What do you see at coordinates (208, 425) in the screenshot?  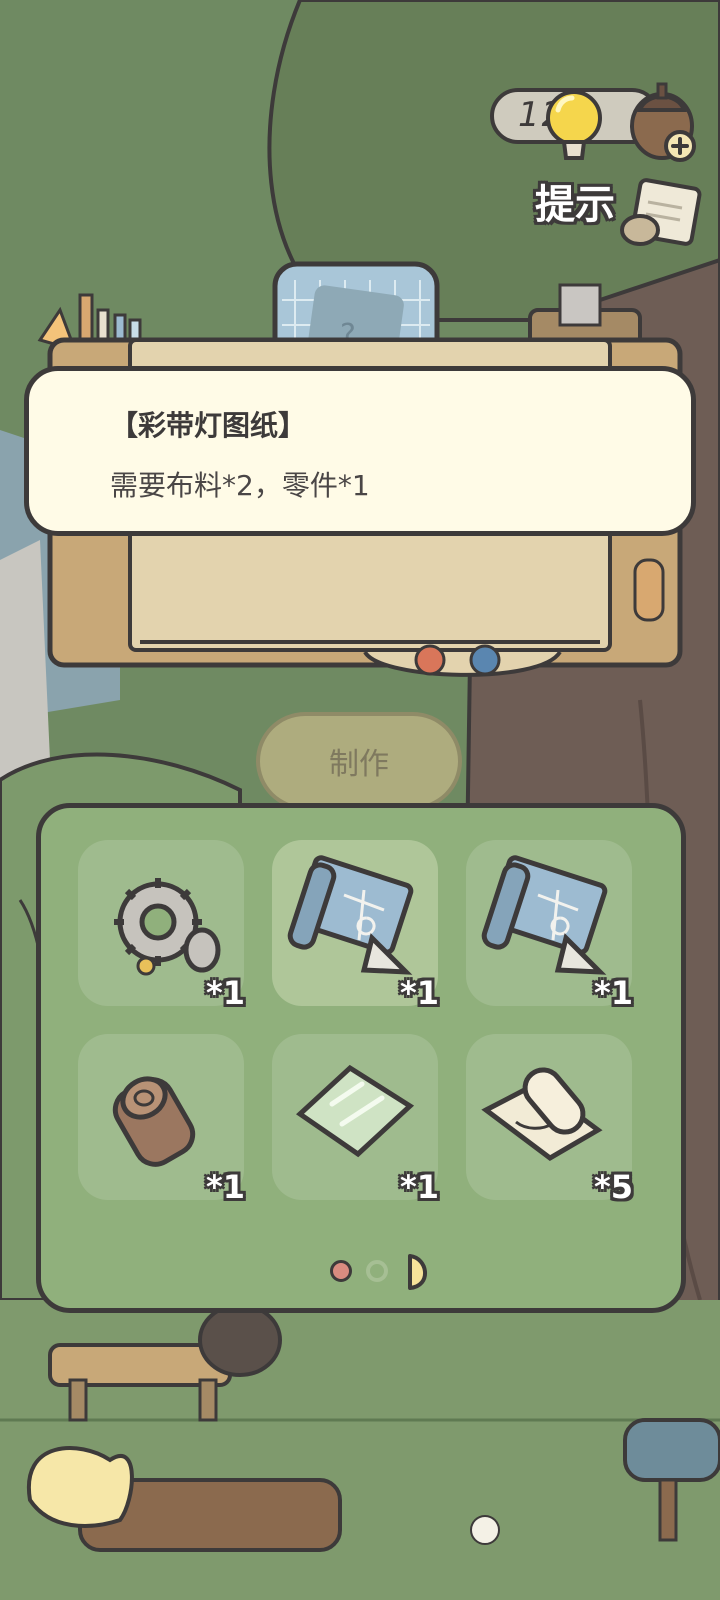 I see `recipe-title: 【彩带灯图纸】` at bounding box center [208, 425].